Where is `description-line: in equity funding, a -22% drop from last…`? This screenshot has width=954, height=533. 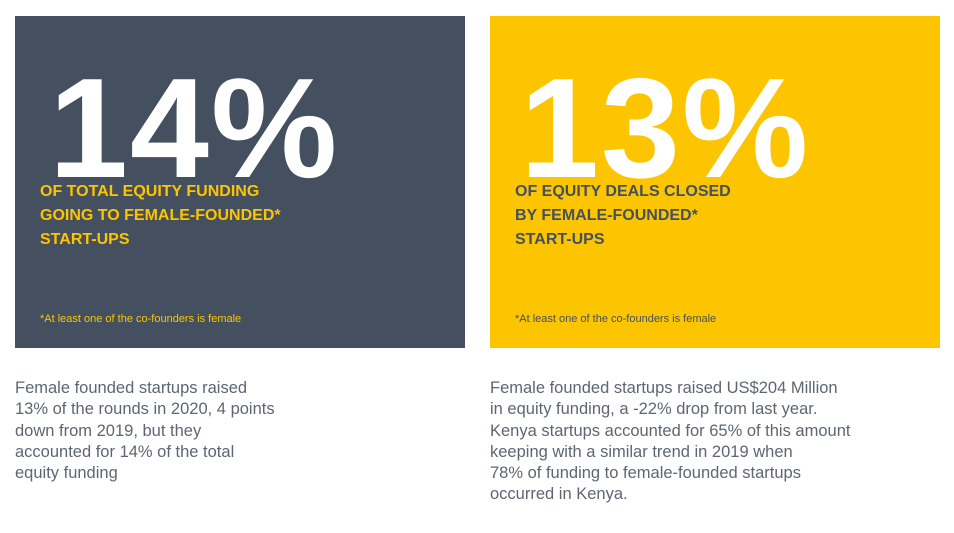
description-line: in equity funding, a -22% drop from last… is located at coordinates (654, 409).